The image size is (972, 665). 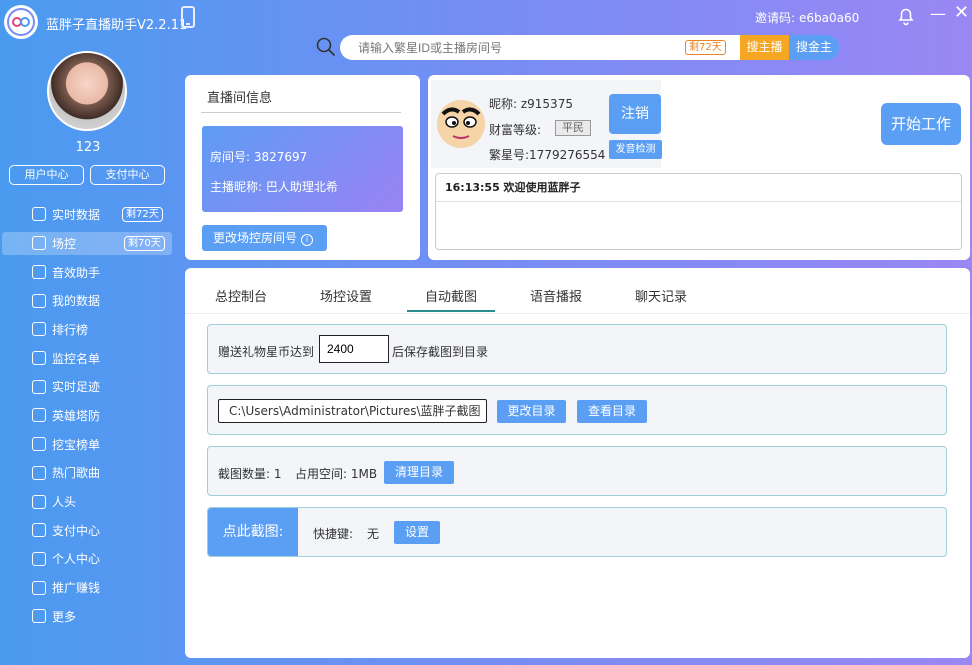 What do you see at coordinates (39, 530) in the screenshot?
I see `wallet-icon` at bounding box center [39, 530].